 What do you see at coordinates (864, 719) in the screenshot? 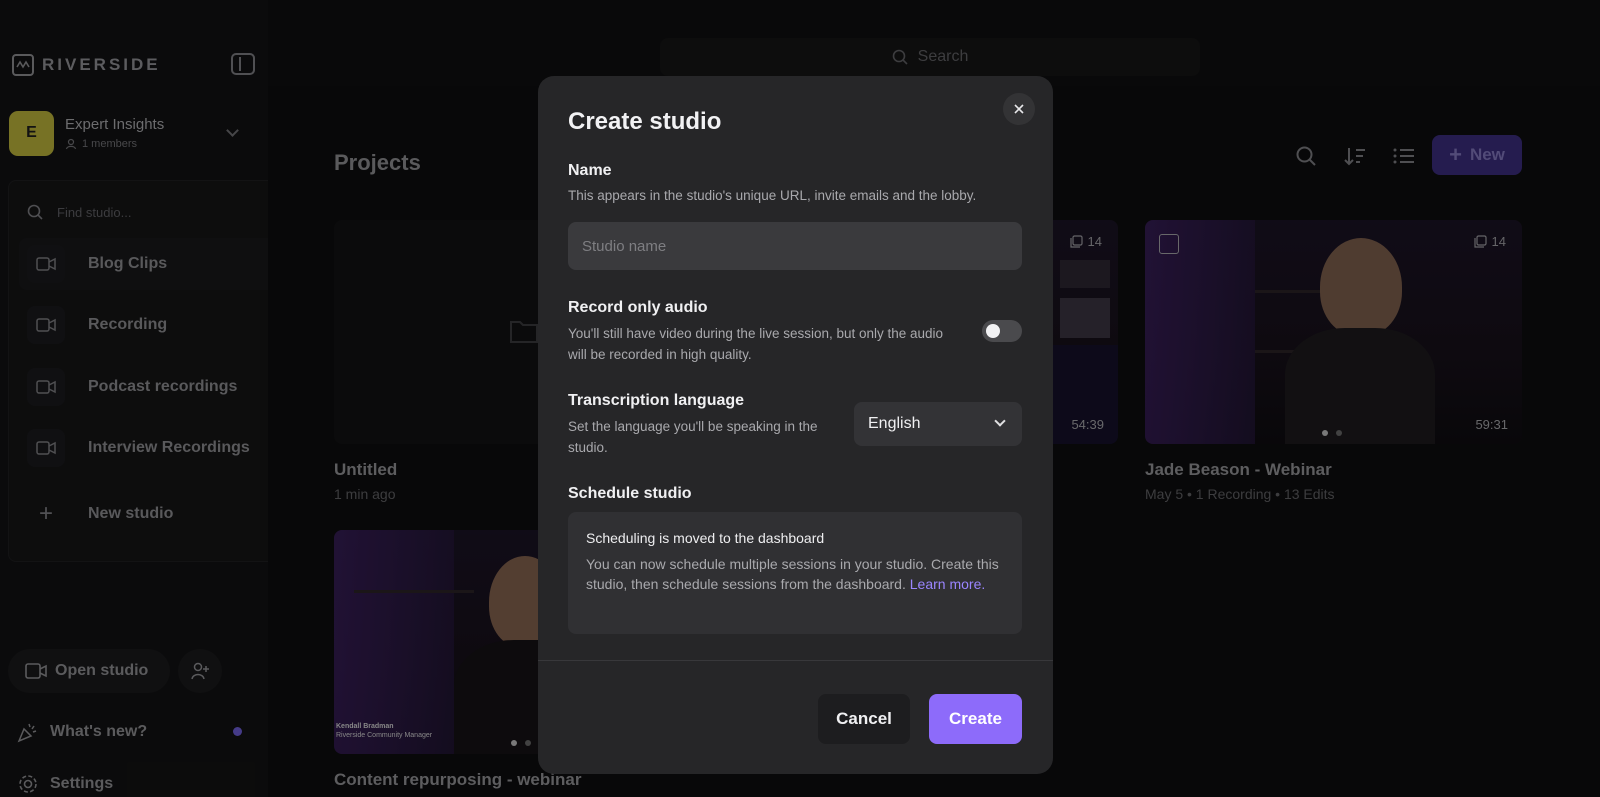
I see `cancel-button: Cancel` at bounding box center [864, 719].